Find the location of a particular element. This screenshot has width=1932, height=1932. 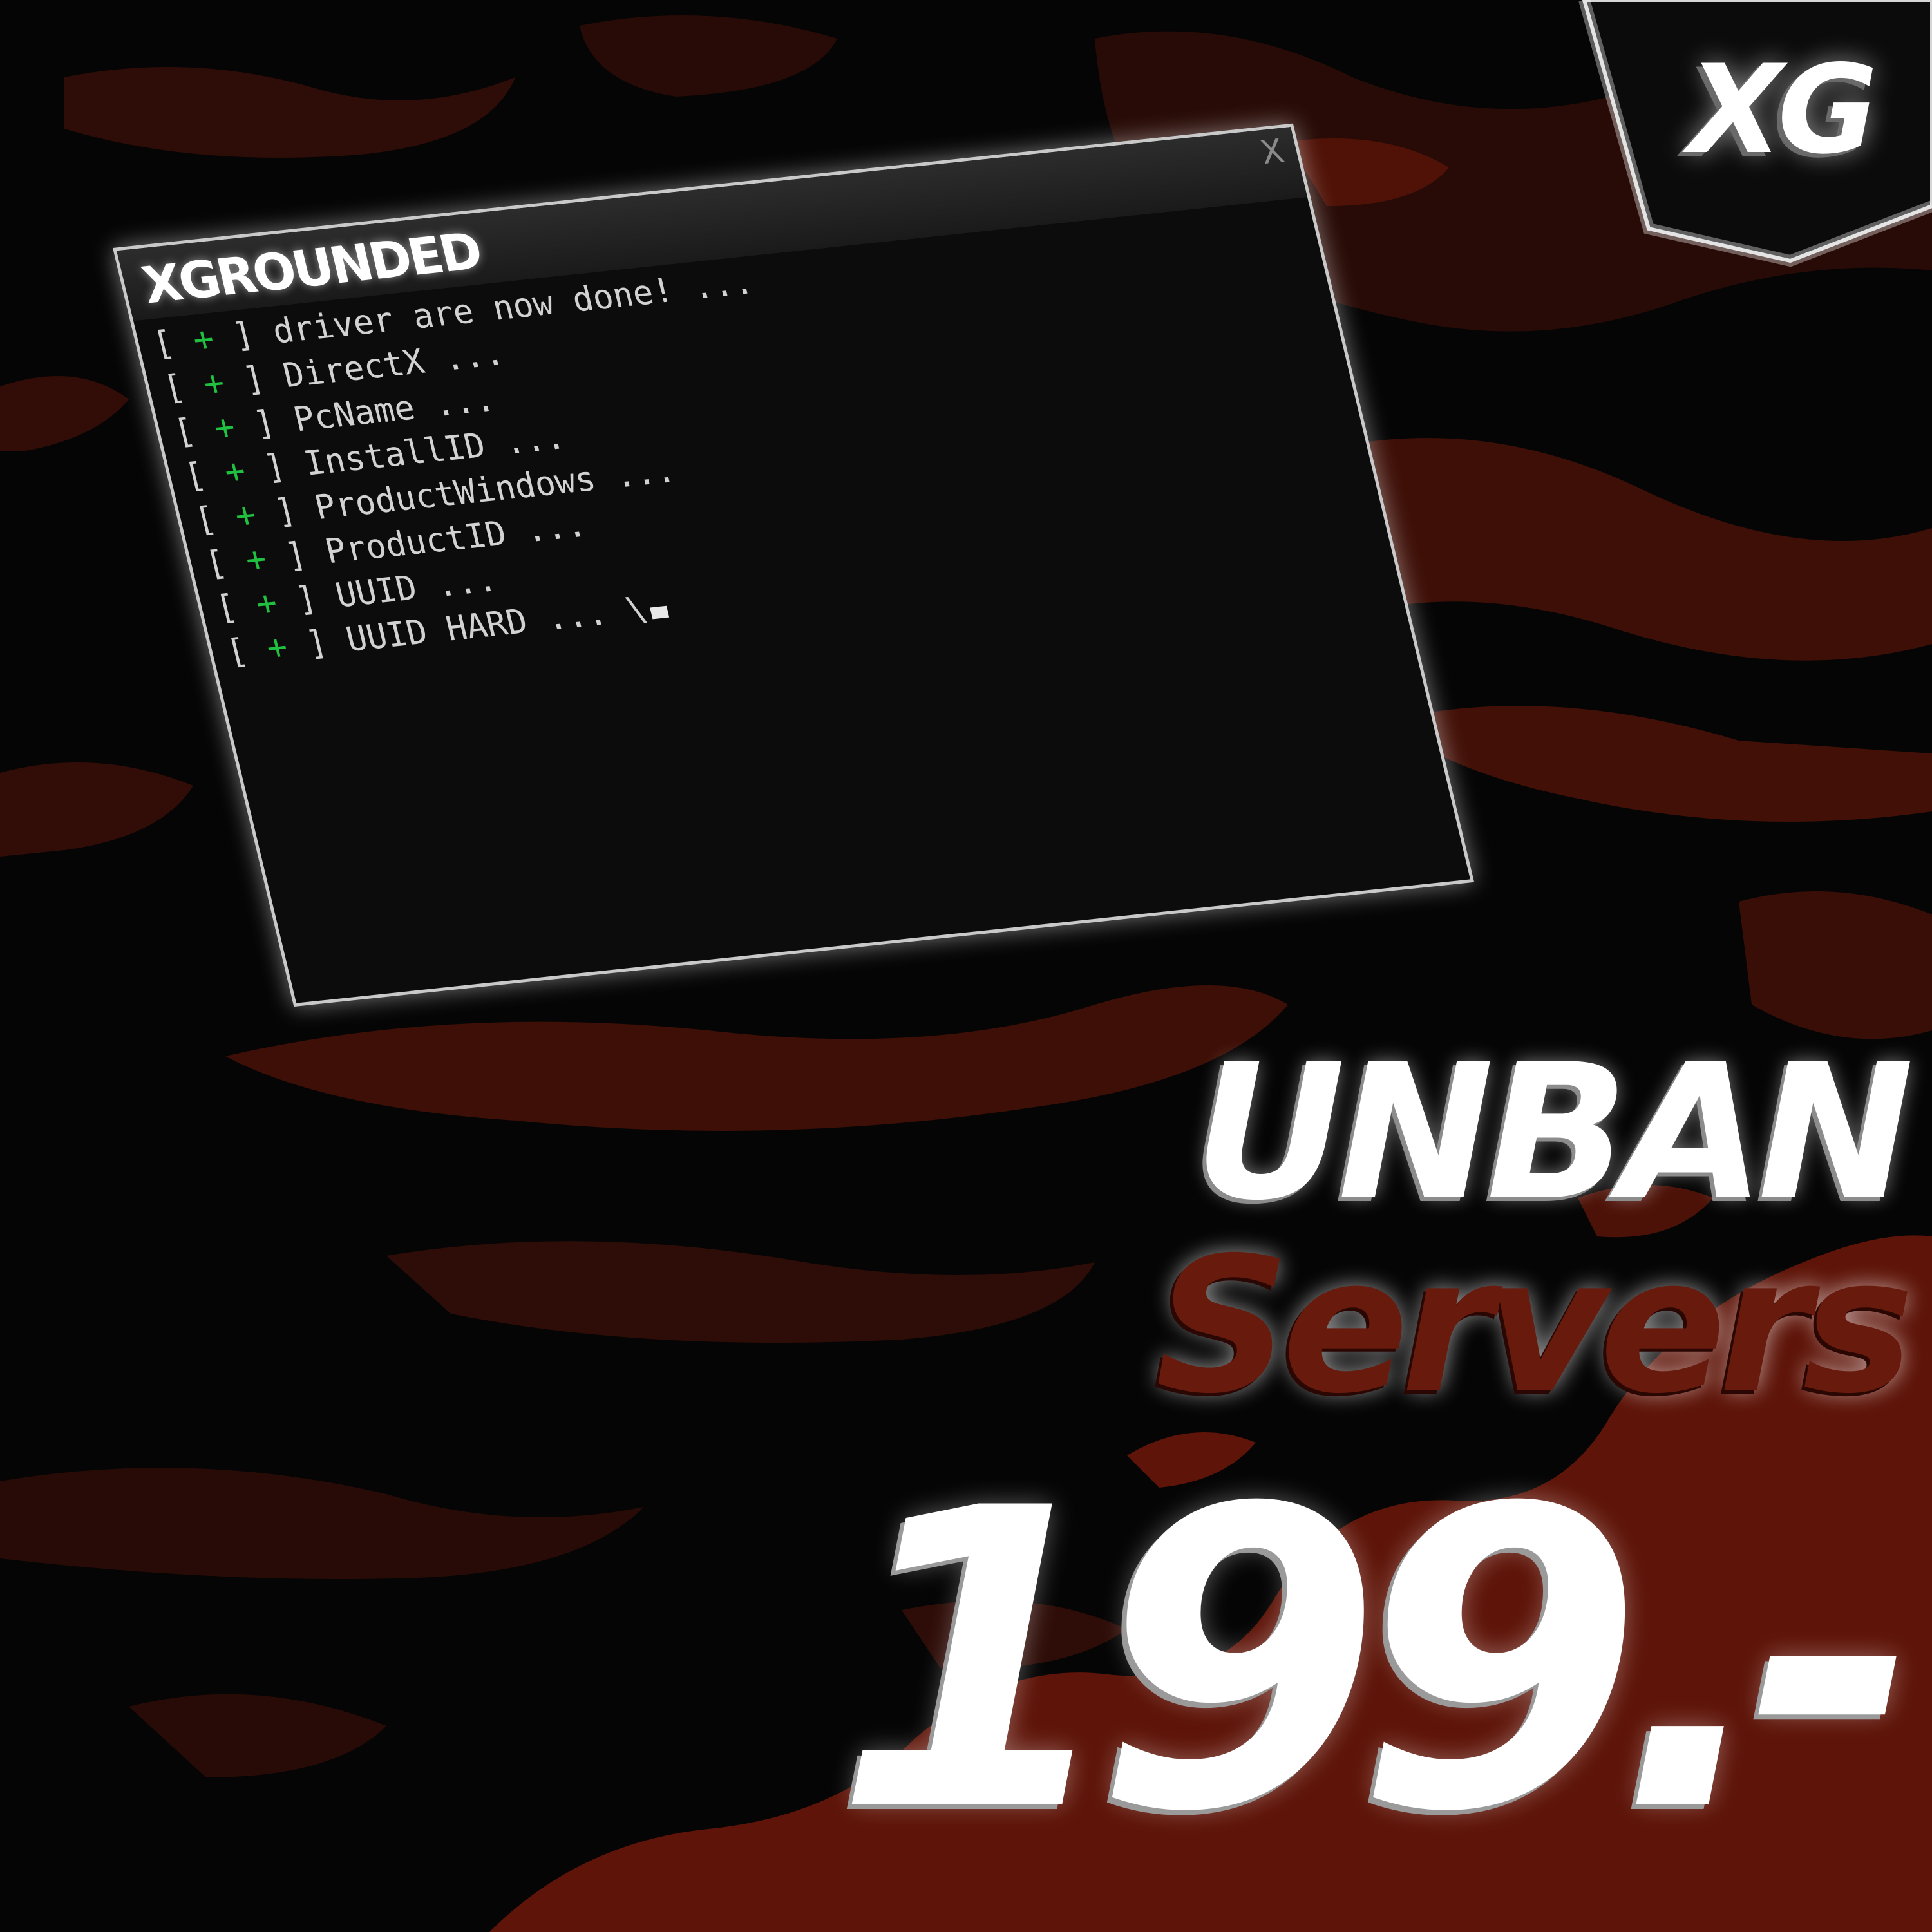

promo-subheadline: Servers is located at coordinates (1535, 1326).